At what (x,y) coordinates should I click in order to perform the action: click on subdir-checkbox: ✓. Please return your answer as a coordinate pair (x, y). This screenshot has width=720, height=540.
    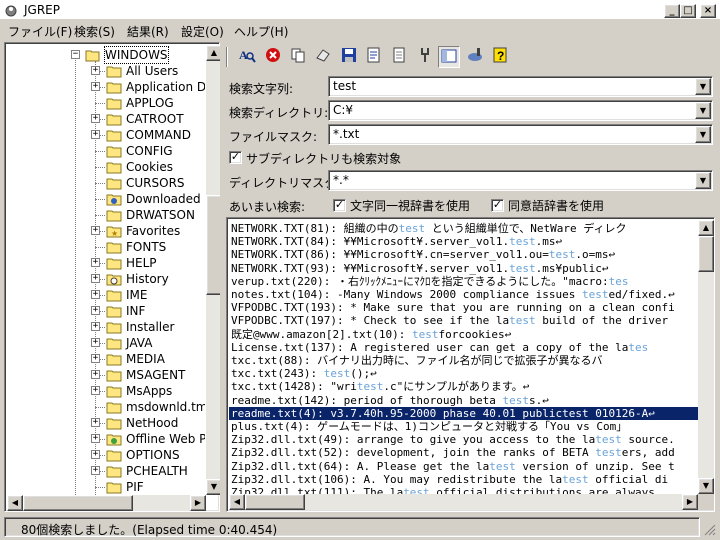
    Looking at the image, I should click on (235, 157).